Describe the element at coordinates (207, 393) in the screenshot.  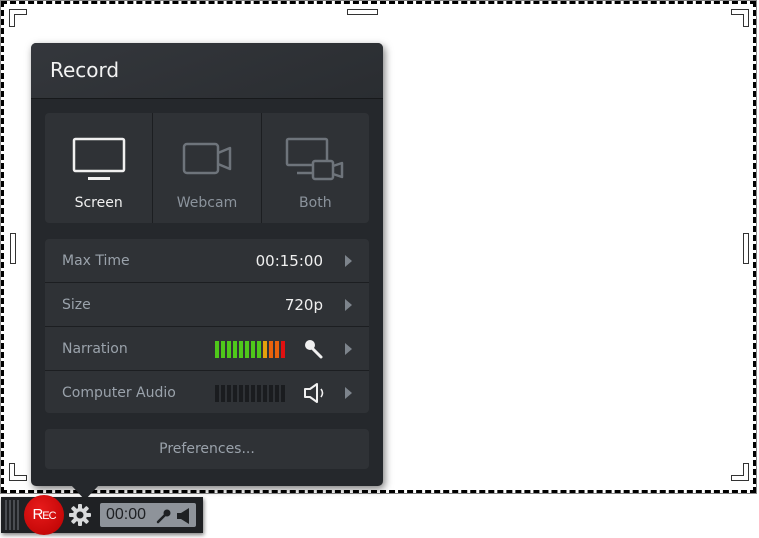
I see `setting-computer-audio: Computer Audio` at that location.